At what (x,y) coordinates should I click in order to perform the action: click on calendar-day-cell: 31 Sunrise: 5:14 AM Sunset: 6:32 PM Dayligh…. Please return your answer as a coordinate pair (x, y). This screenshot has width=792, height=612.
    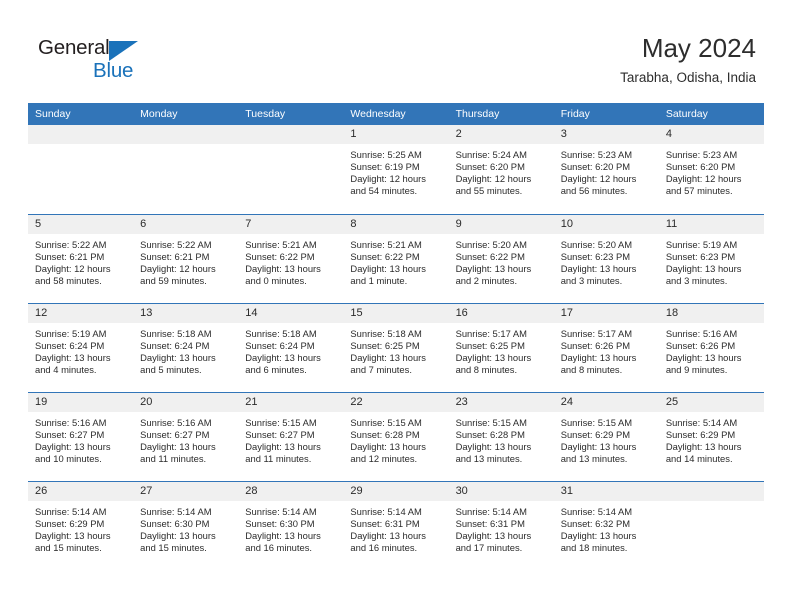
    Looking at the image, I should click on (606, 525).